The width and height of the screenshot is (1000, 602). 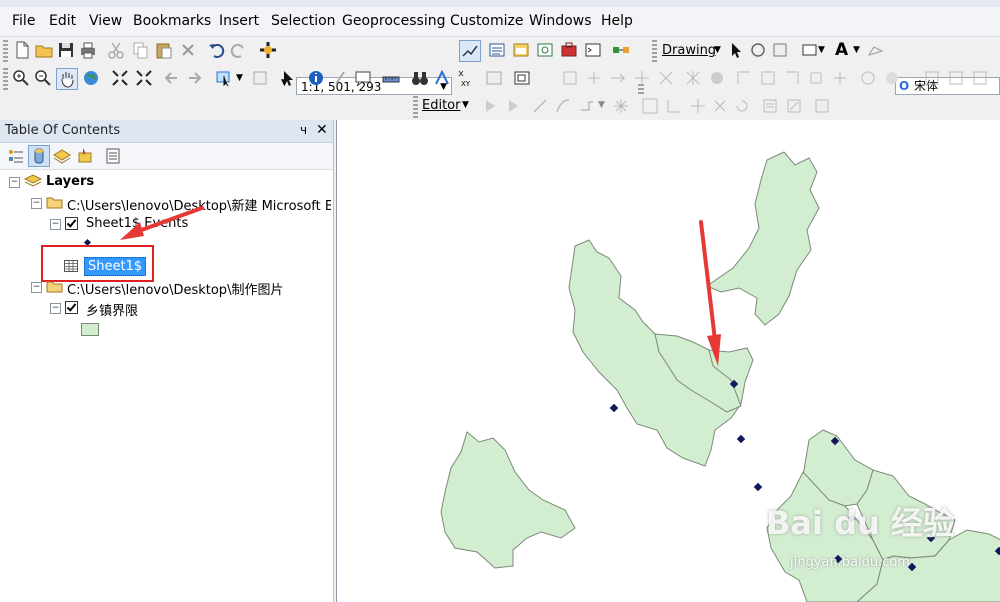 I want to click on georef-tool-3-icon, so click(x=618, y=78).